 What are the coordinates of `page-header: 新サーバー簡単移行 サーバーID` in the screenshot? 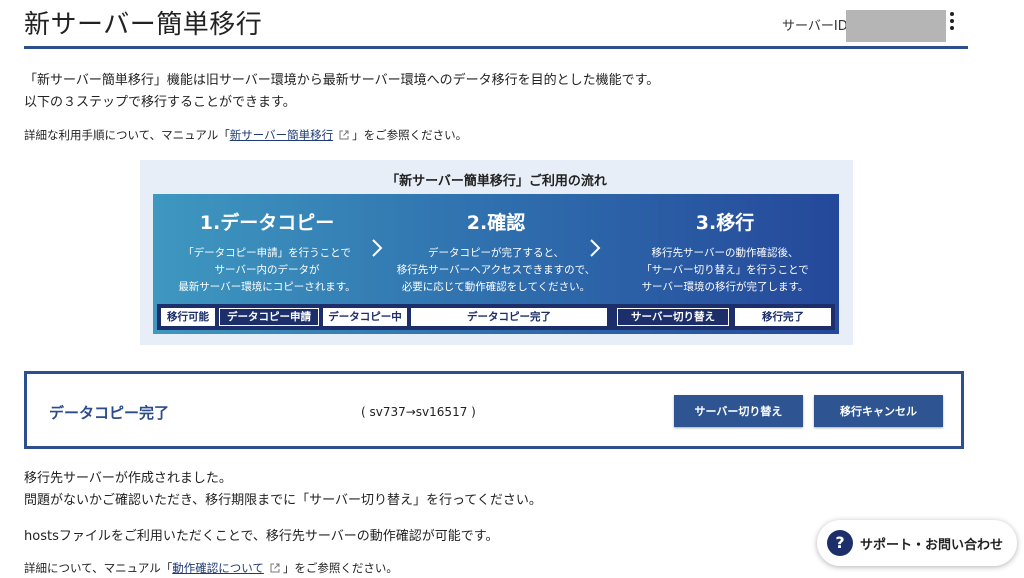 It's located at (496, 24).